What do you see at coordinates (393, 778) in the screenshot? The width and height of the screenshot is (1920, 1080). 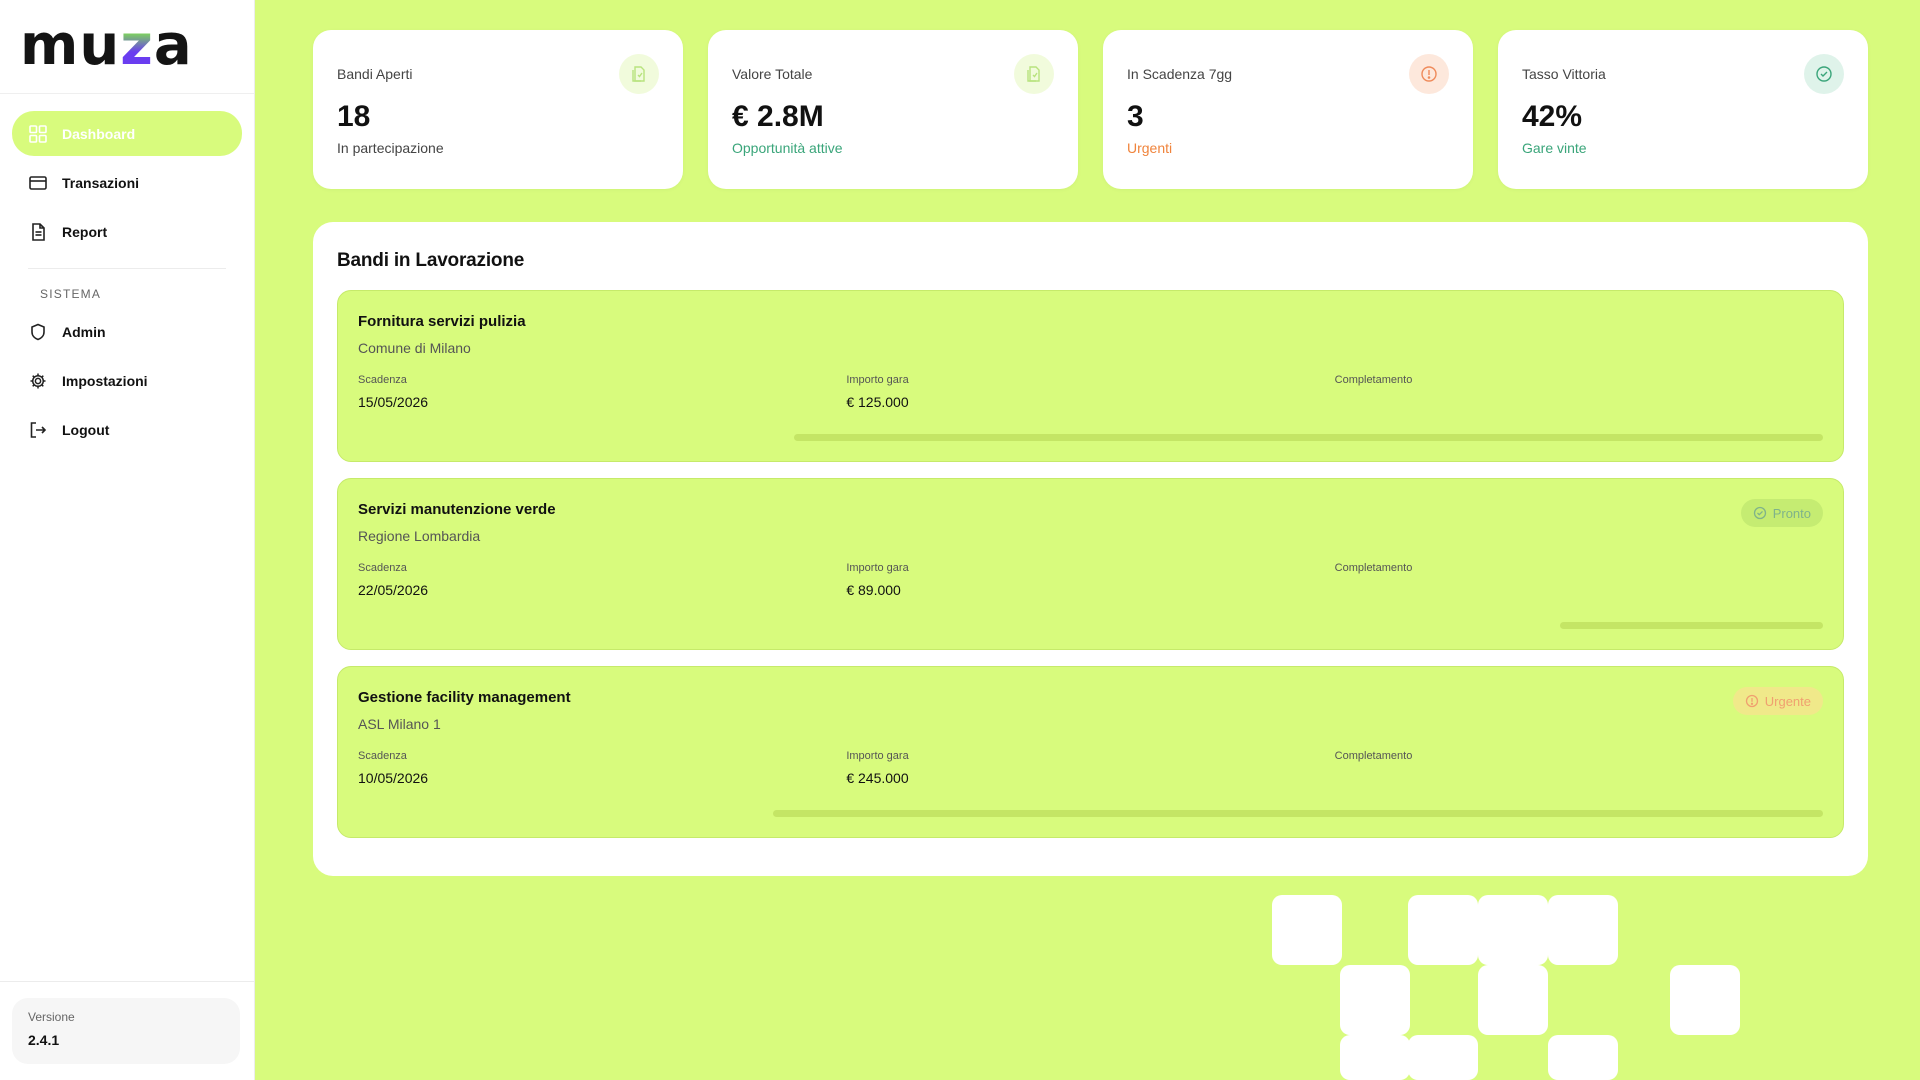 I see `deadline-value: 10/05/2026` at bounding box center [393, 778].